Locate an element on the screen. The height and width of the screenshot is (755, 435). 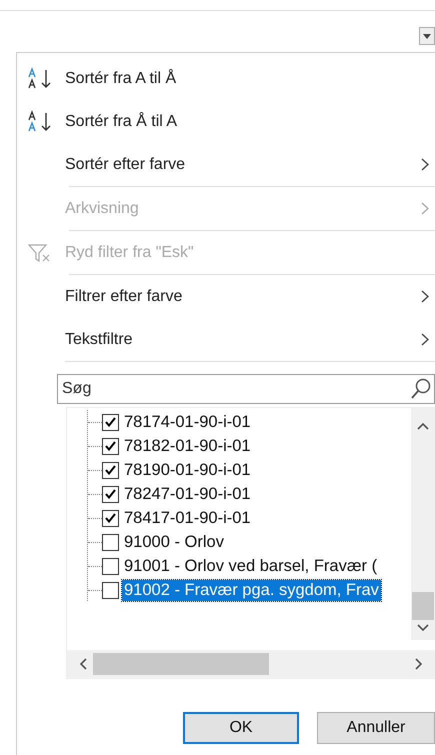
menu-item-label: Sortér fra A til Å is located at coordinates (121, 79).